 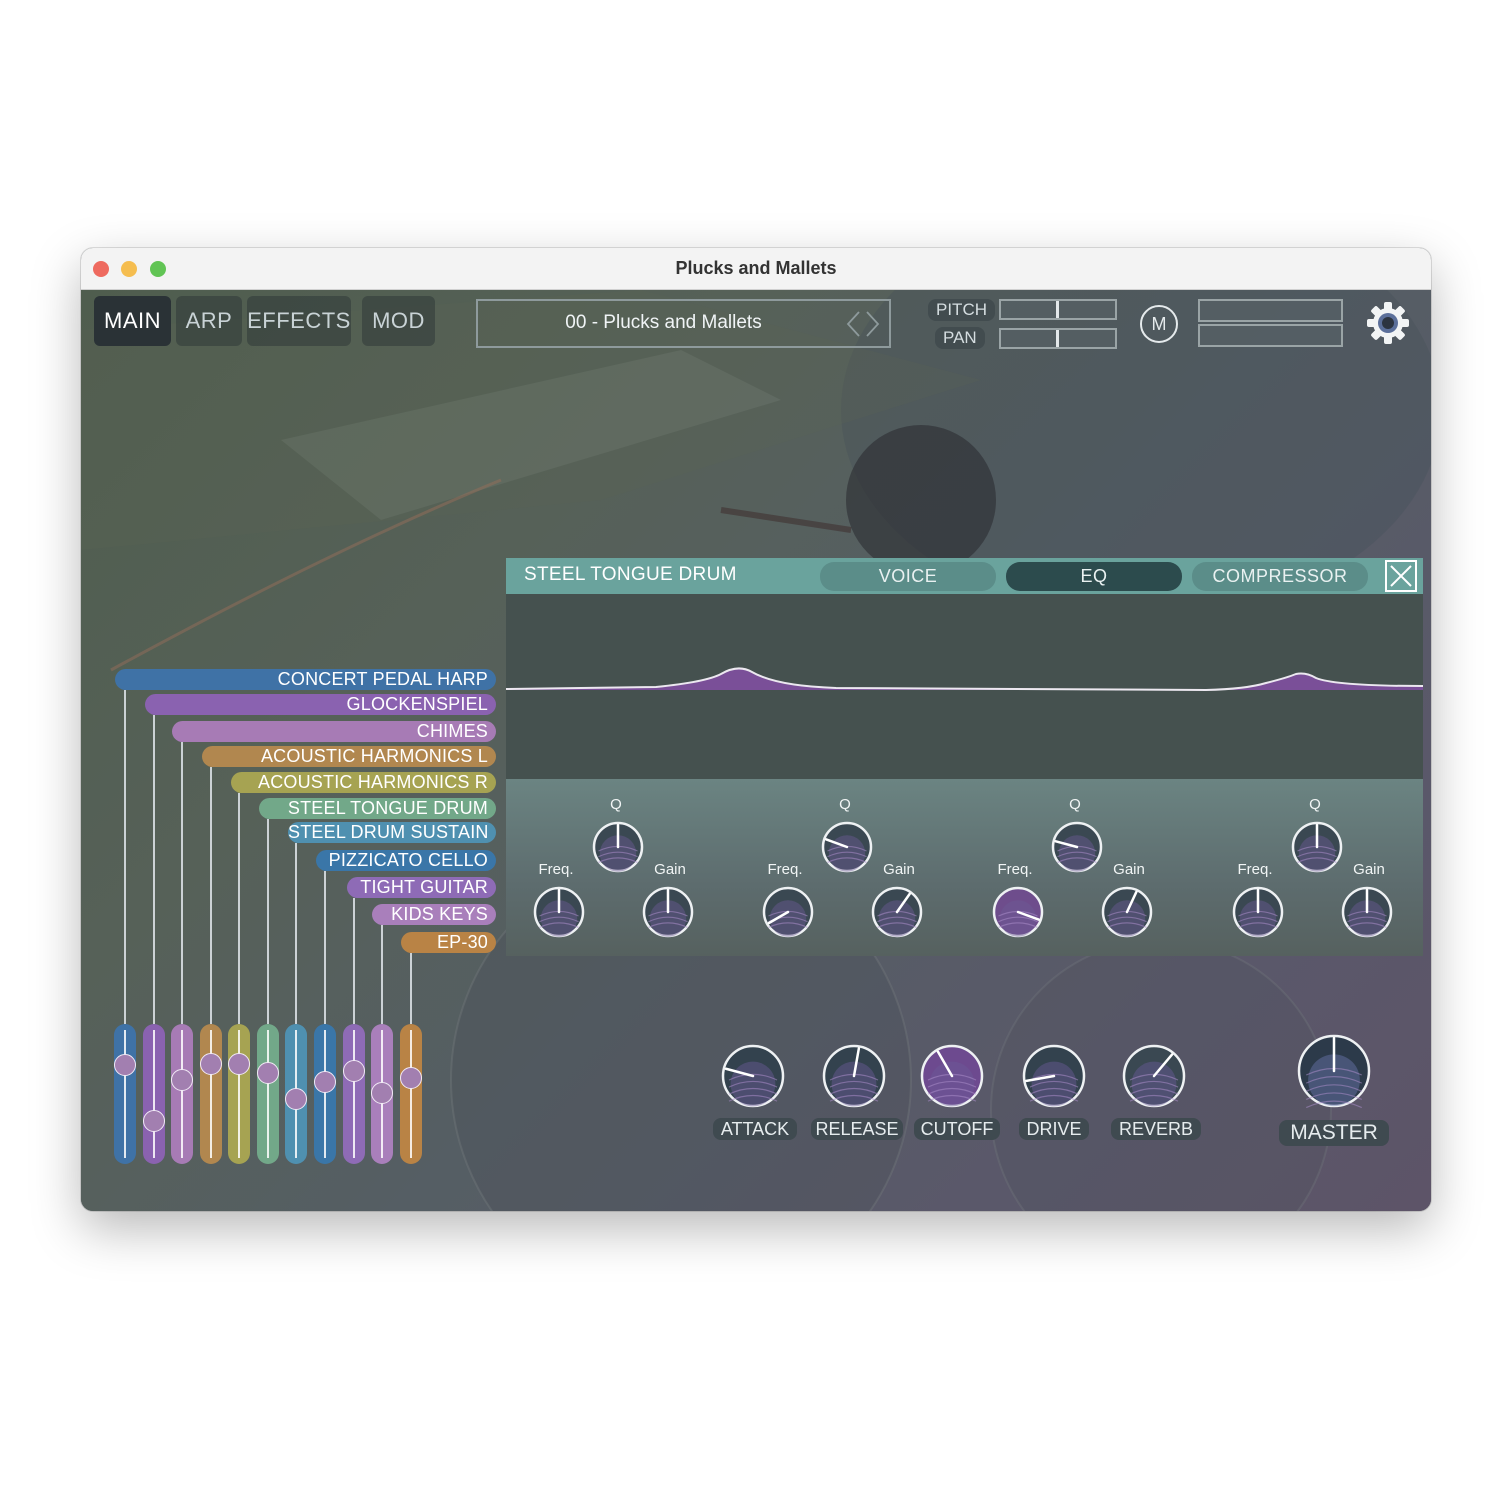 I want to click on layer-item: STEEL DRUM SUSTAIN, so click(x=392, y=832).